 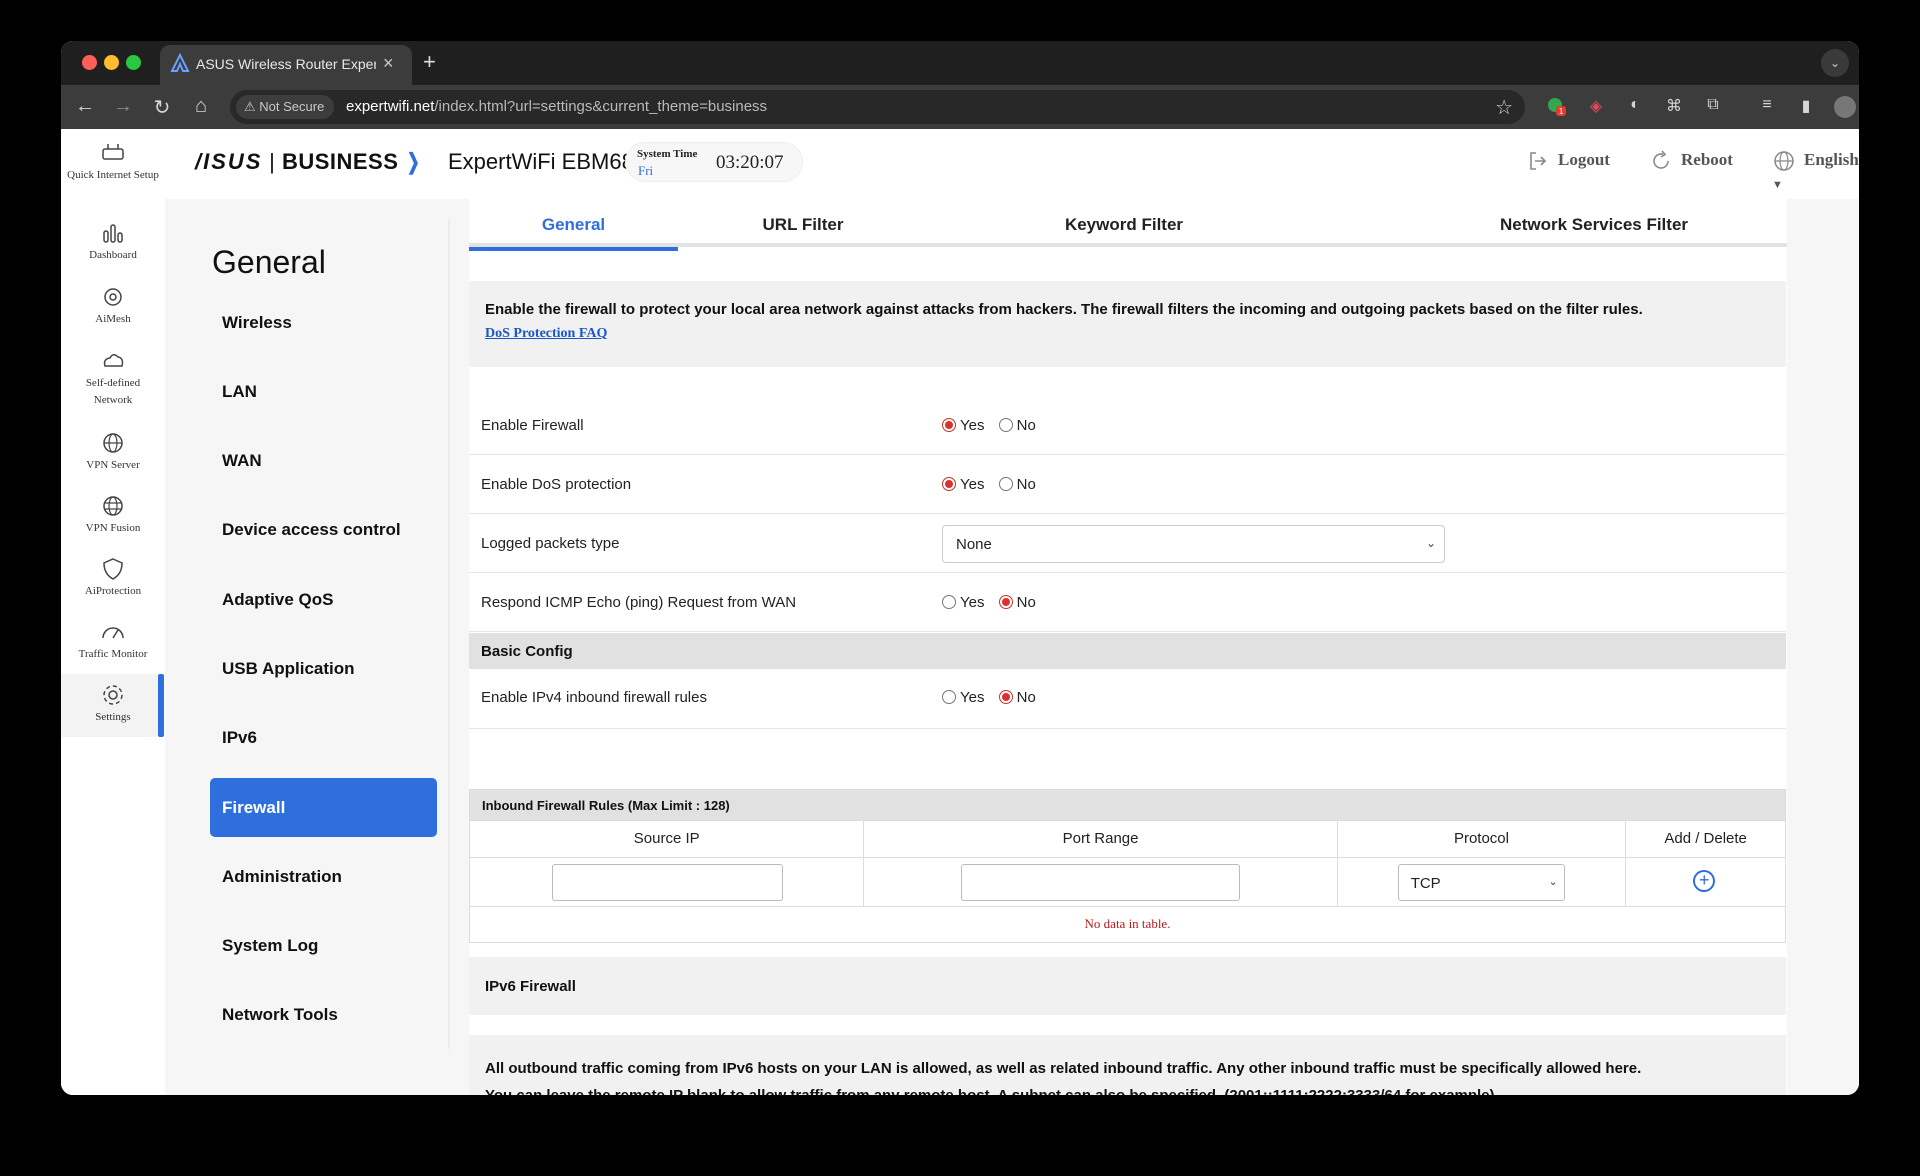 I want to click on logged-packets-select: None ⌄, so click(x=1193, y=544).